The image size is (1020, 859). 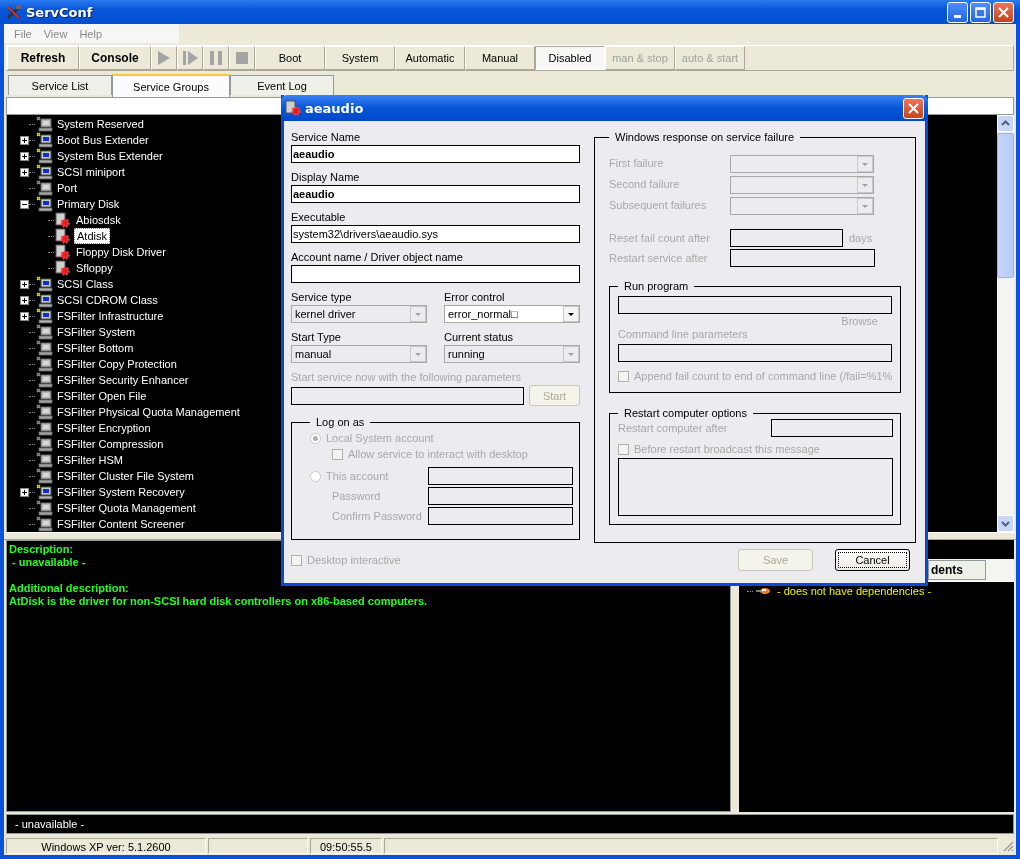 What do you see at coordinates (121, 492) in the screenshot?
I see `tree-item: FSFilter System Recovery` at bounding box center [121, 492].